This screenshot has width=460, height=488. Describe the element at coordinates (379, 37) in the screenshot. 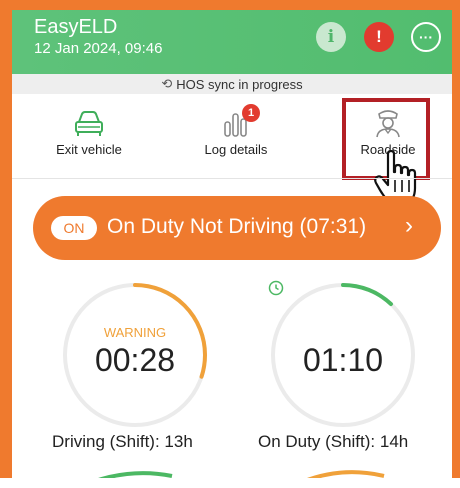

I see `alert-icon: !` at that location.